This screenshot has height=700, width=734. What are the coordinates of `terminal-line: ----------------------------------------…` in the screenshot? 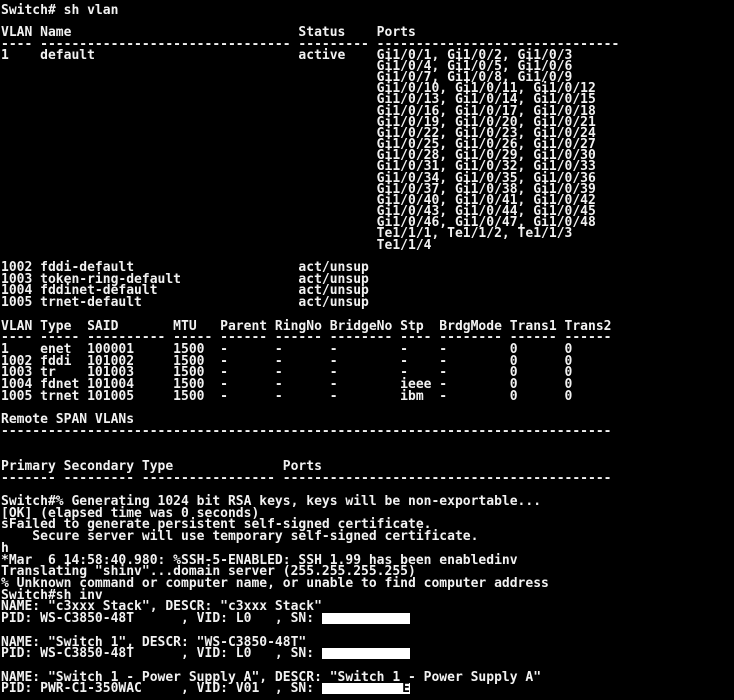 It's located at (306, 431).